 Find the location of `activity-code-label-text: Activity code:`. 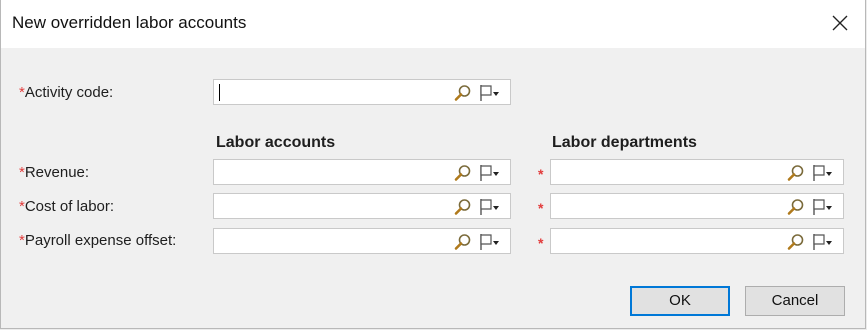

activity-code-label-text: Activity code: is located at coordinates (69, 92).